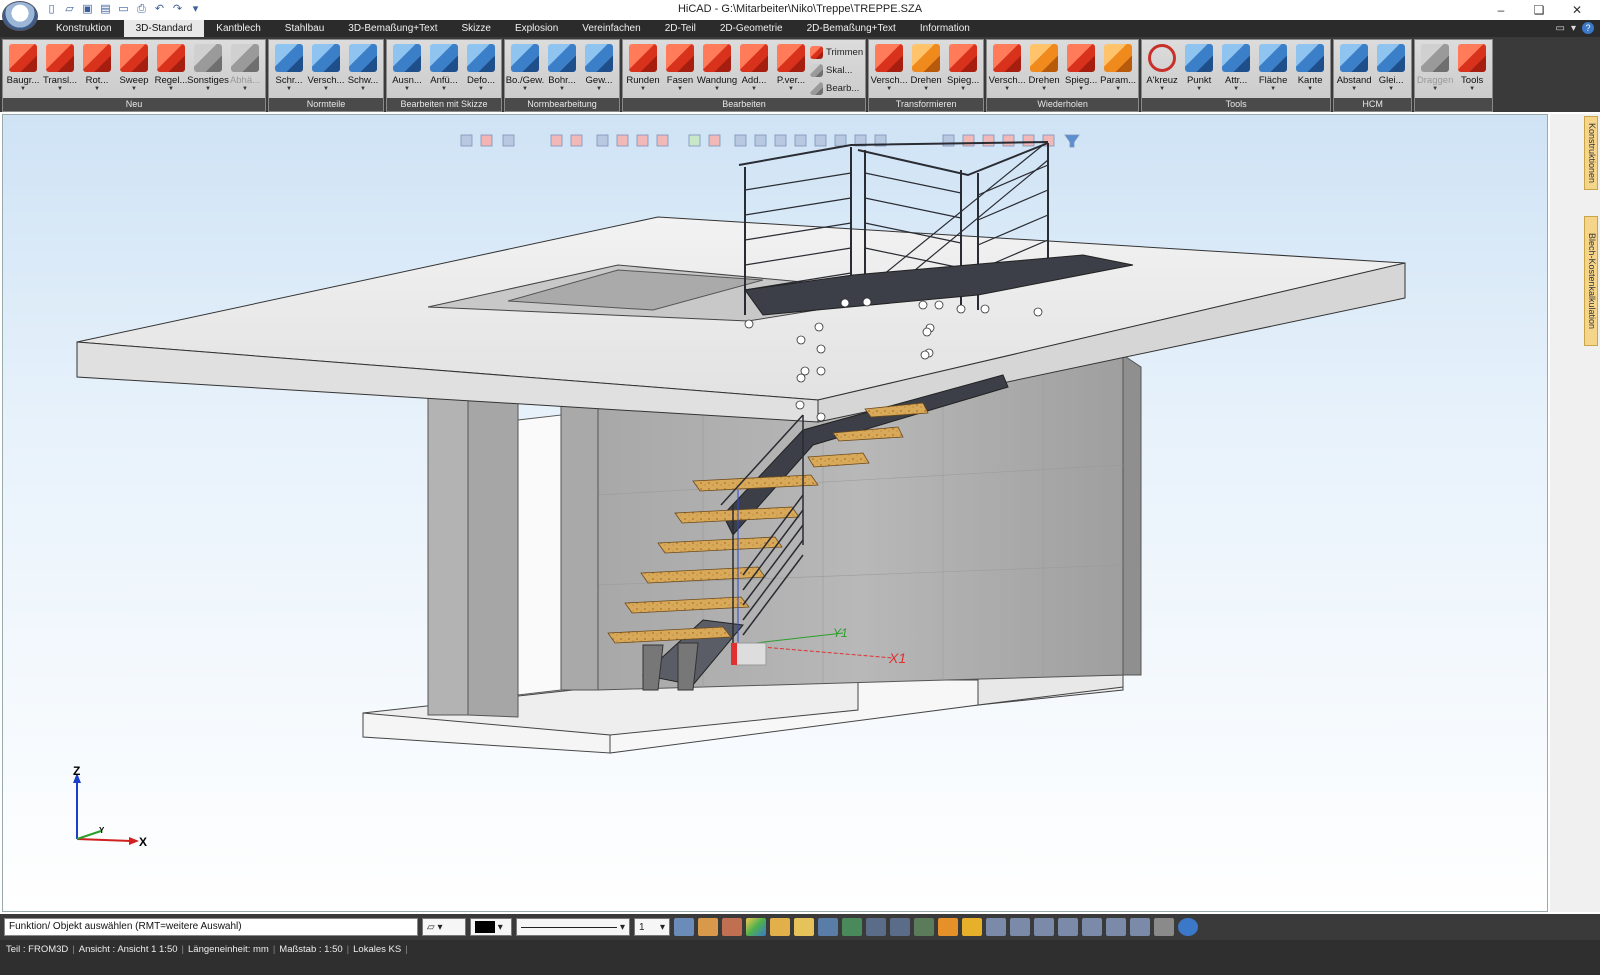 Image resolution: width=1600 pixels, height=975 pixels. Describe the element at coordinates (1391, 67) in the screenshot. I see `equation-button: Glei... ▼` at that location.